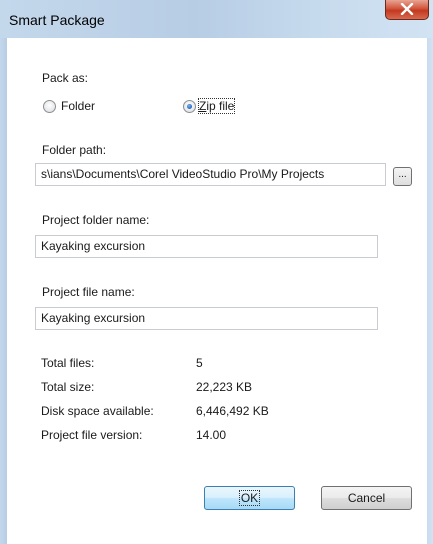 The image size is (433, 544). I want to click on ok-button-label: OK, so click(249, 498).